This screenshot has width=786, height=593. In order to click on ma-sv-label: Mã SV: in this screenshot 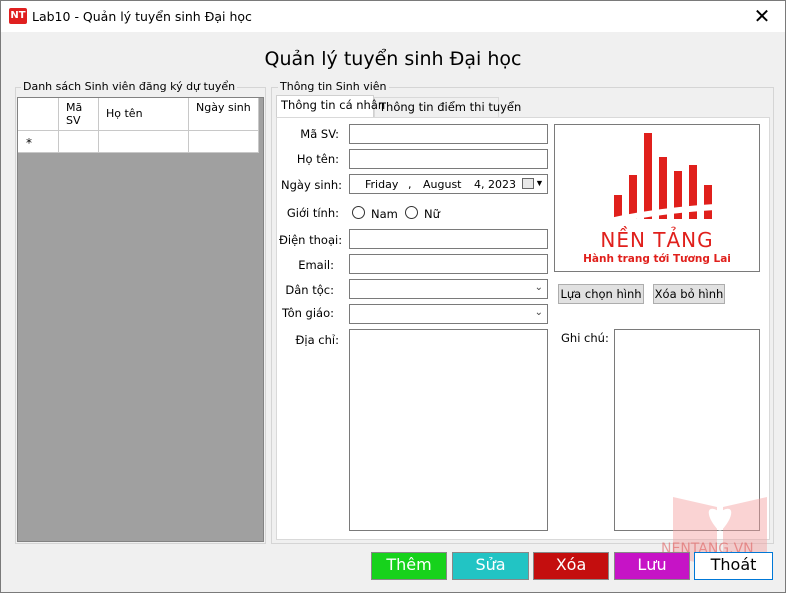, I will do `click(319, 134)`.